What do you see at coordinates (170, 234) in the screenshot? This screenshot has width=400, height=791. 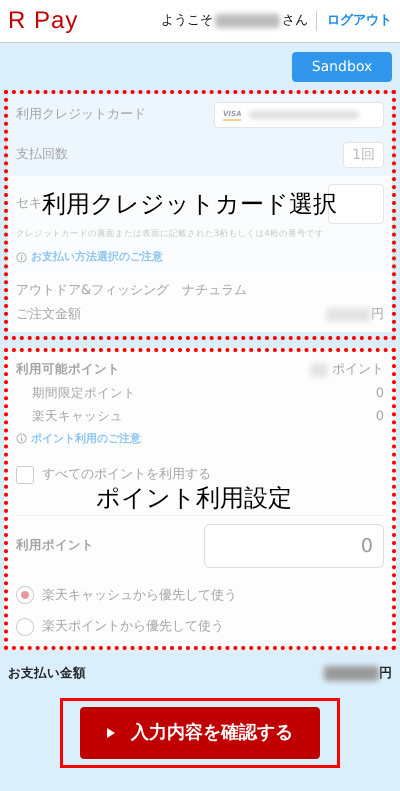 I see `hint-text: クレジットカードの裏面または表面に記載された3桁もしくは4桁の番号です` at bounding box center [170, 234].